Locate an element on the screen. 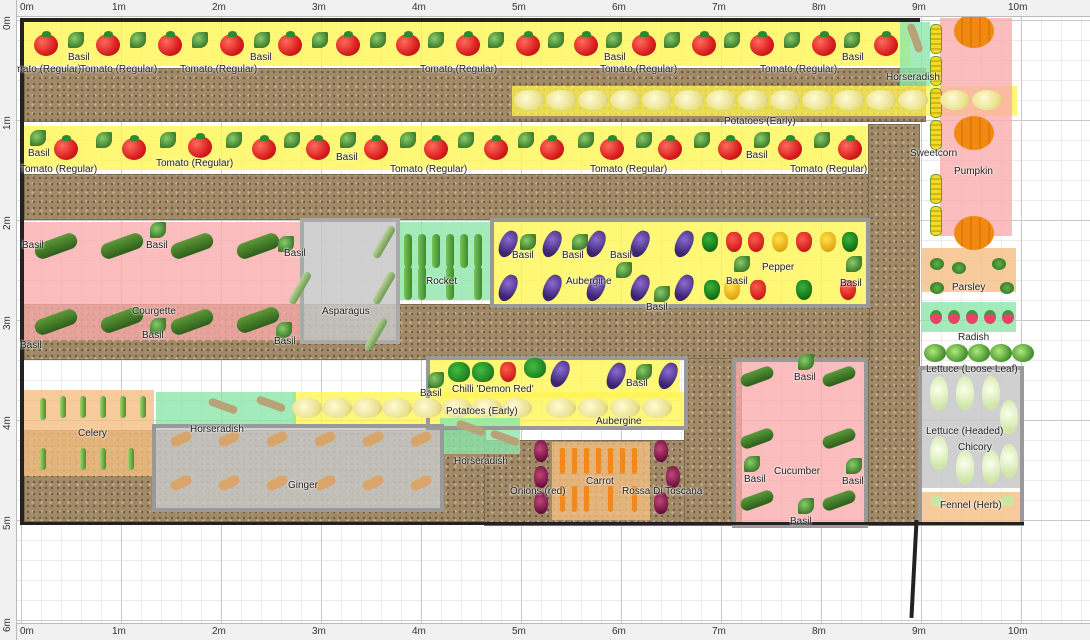  red-onion-icon is located at coordinates (661, 451).